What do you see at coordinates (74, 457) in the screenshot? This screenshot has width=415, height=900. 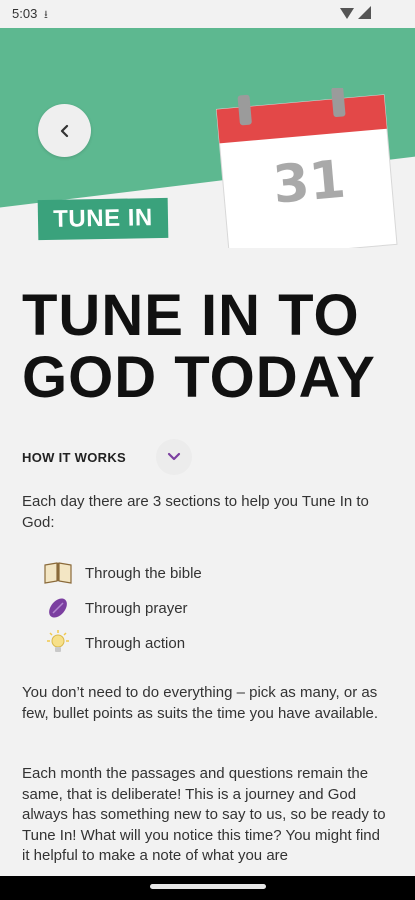 I see `how-it-works-label: HOW IT WORKS` at bounding box center [74, 457].